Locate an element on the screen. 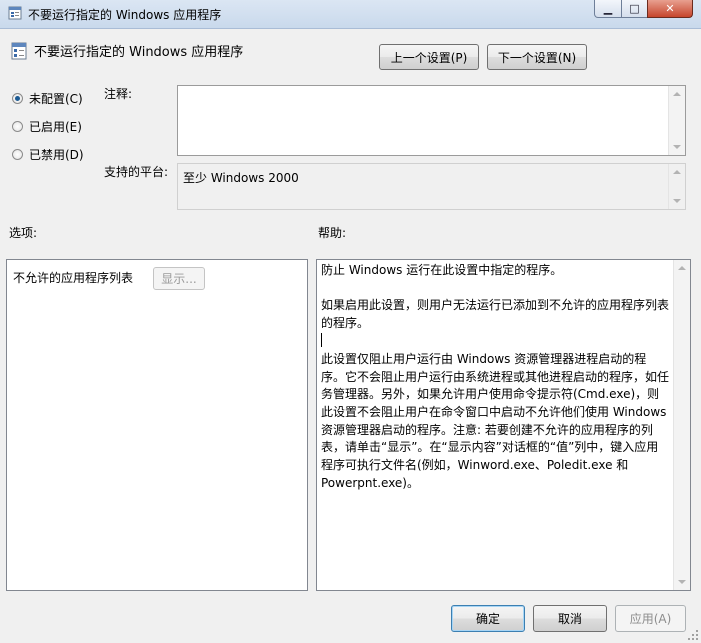  ok-button: 确定 is located at coordinates (488, 618).